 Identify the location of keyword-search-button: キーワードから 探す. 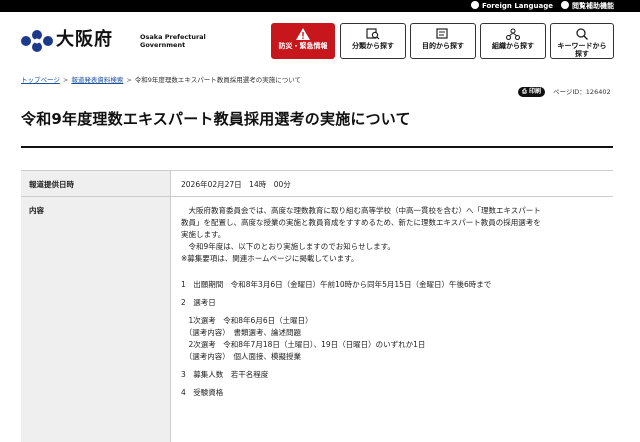
(582, 41).